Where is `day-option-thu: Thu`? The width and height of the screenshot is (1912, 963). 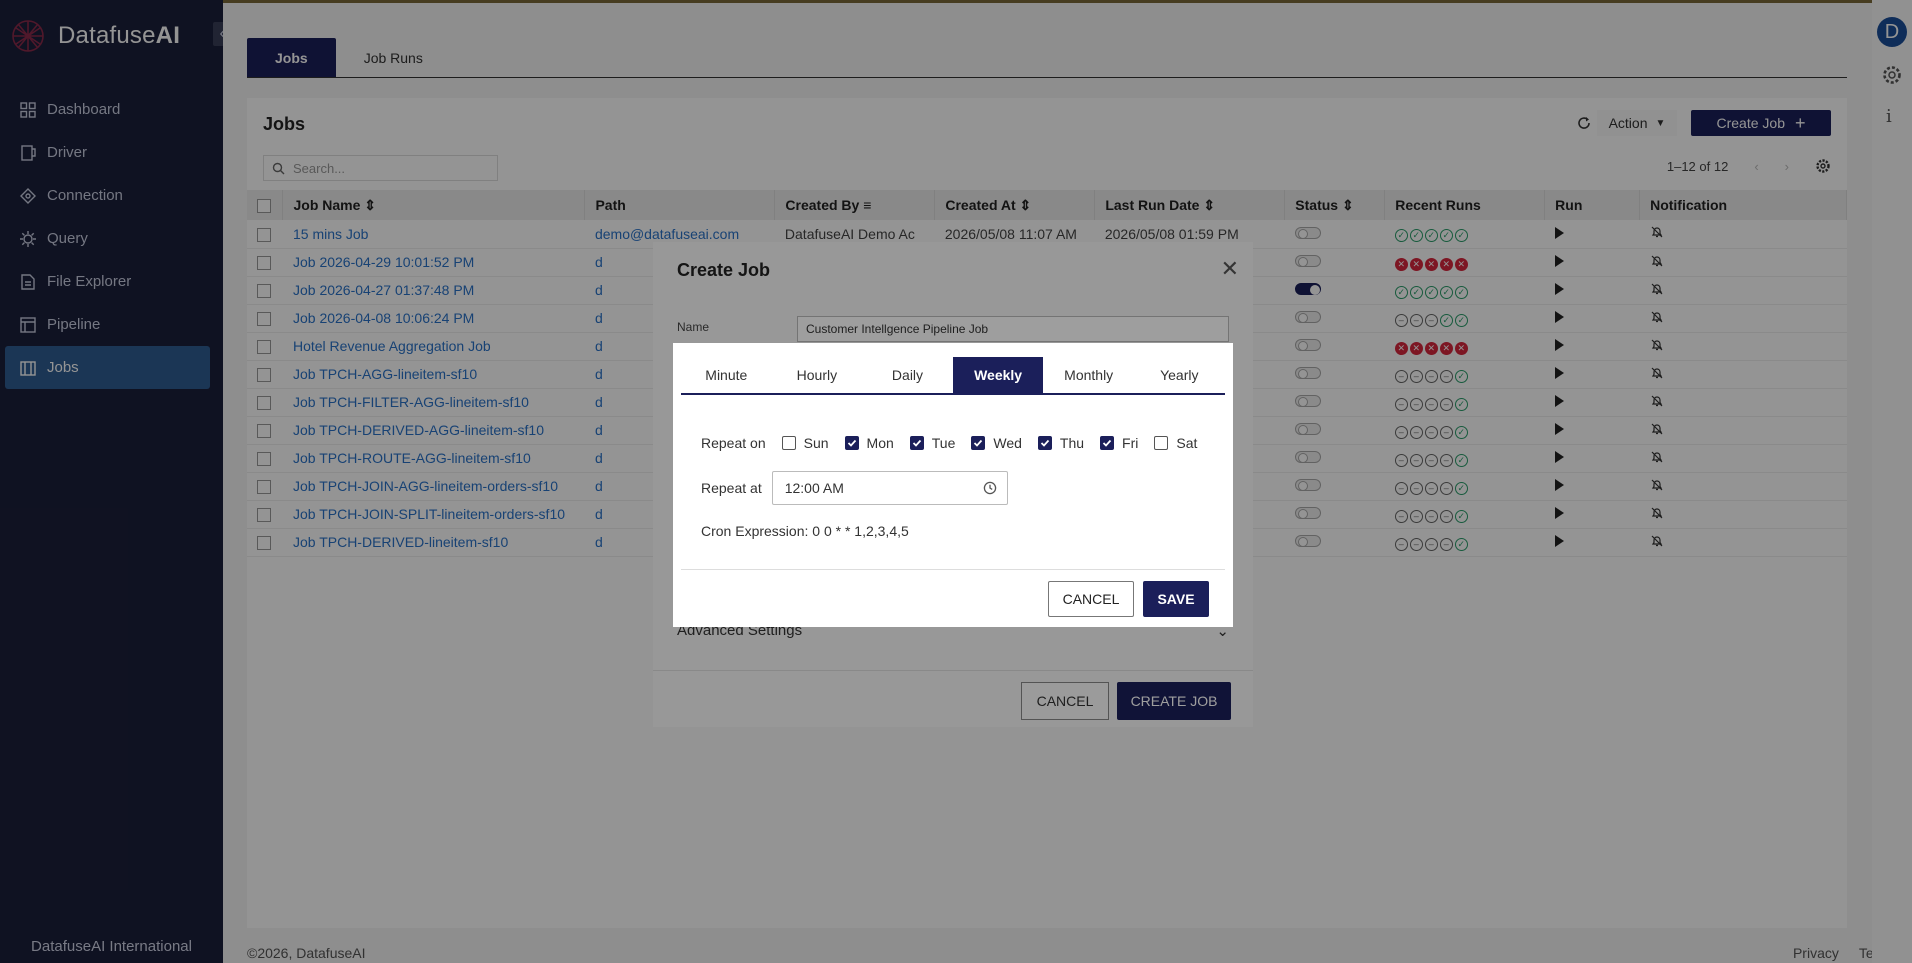 day-option-thu: Thu is located at coordinates (1061, 443).